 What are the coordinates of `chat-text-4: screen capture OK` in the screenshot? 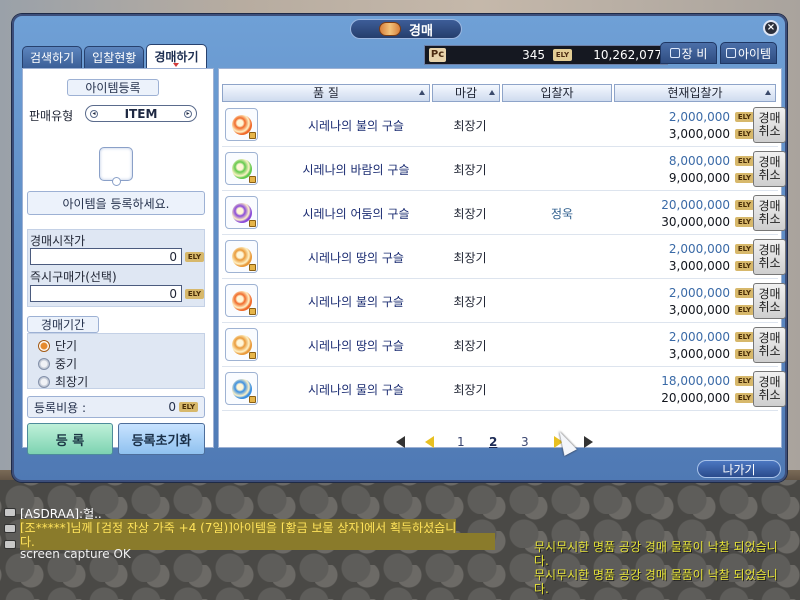 It's located at (75, 554).